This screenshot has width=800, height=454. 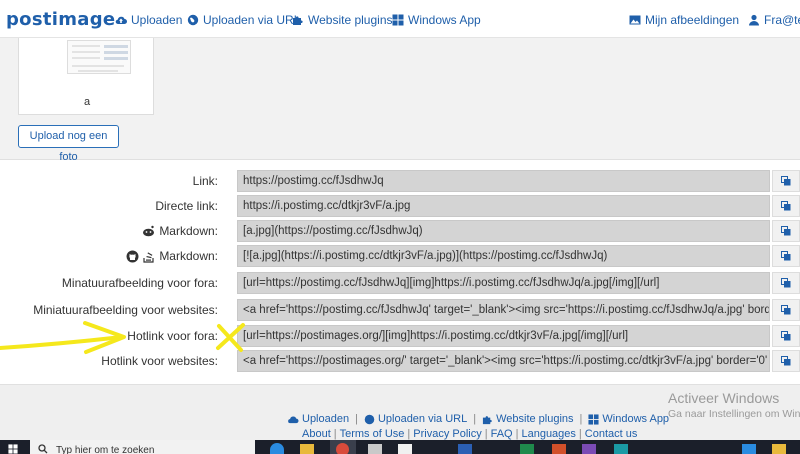 I want to click on image-thumbnail-card: a, so click(x=86, y=76).